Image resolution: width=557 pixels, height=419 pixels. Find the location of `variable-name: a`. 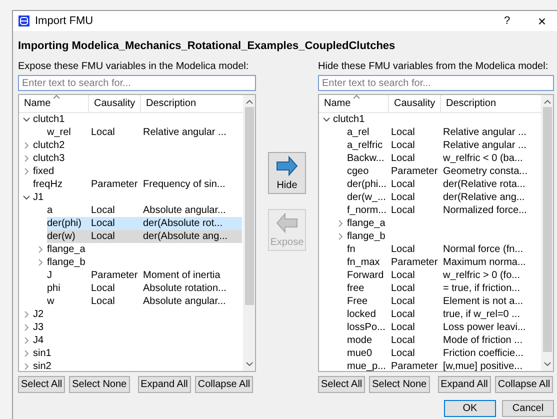

variable-name: a is located at coordinates (50, 210).